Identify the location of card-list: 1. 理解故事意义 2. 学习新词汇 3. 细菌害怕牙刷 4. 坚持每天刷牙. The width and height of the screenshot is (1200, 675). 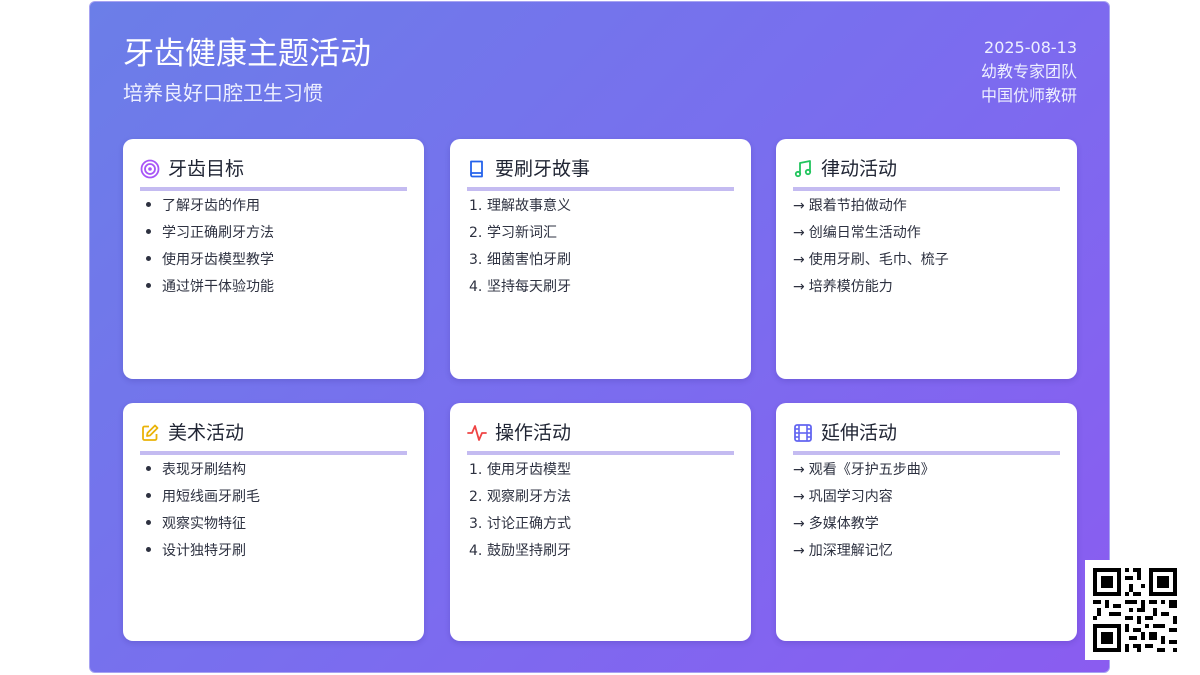
(519, 251).